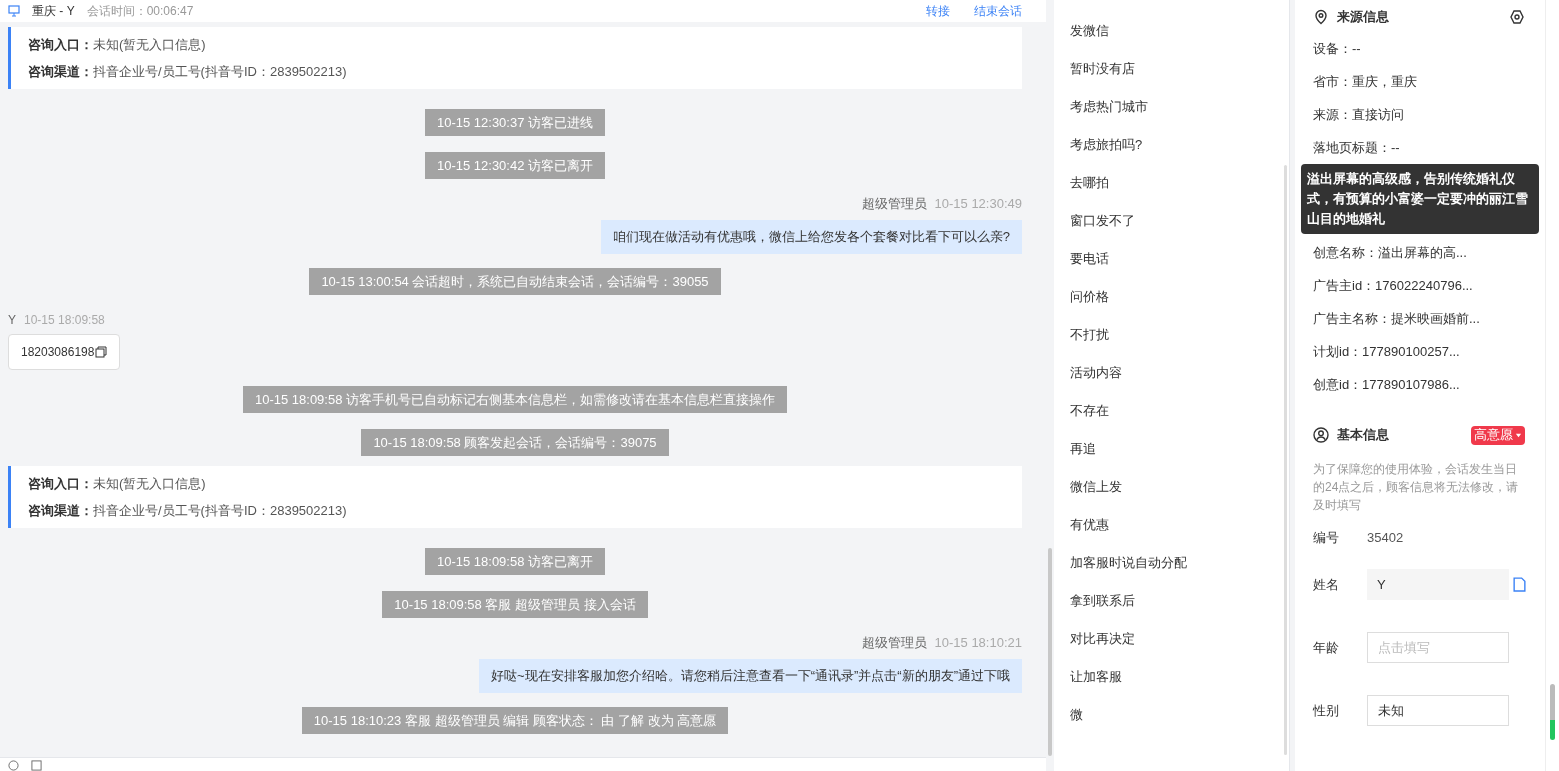  I want to click on tooltip: 溢出屏幕的高级感，告别传统婚礼仪式，有预算的小富婆一定要冲的丽江雪山目的地婚礼, so click(1420, 199).